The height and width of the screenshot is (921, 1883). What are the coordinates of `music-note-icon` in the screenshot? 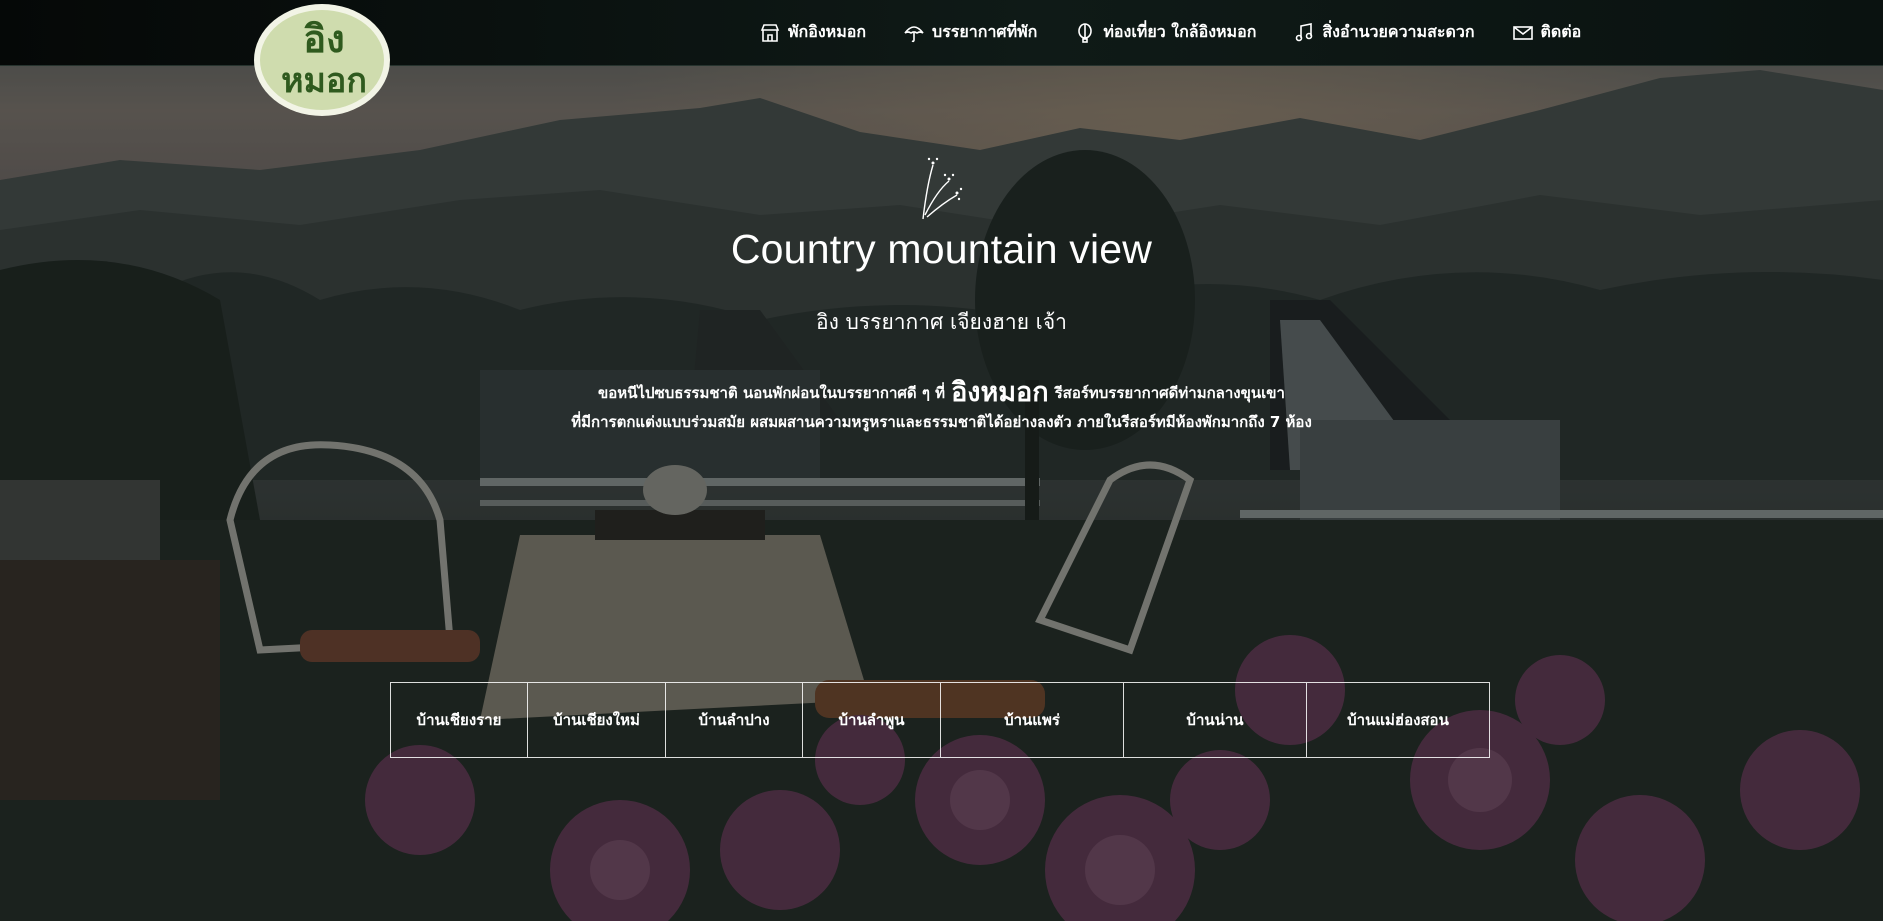 It's located at (1304, 31).